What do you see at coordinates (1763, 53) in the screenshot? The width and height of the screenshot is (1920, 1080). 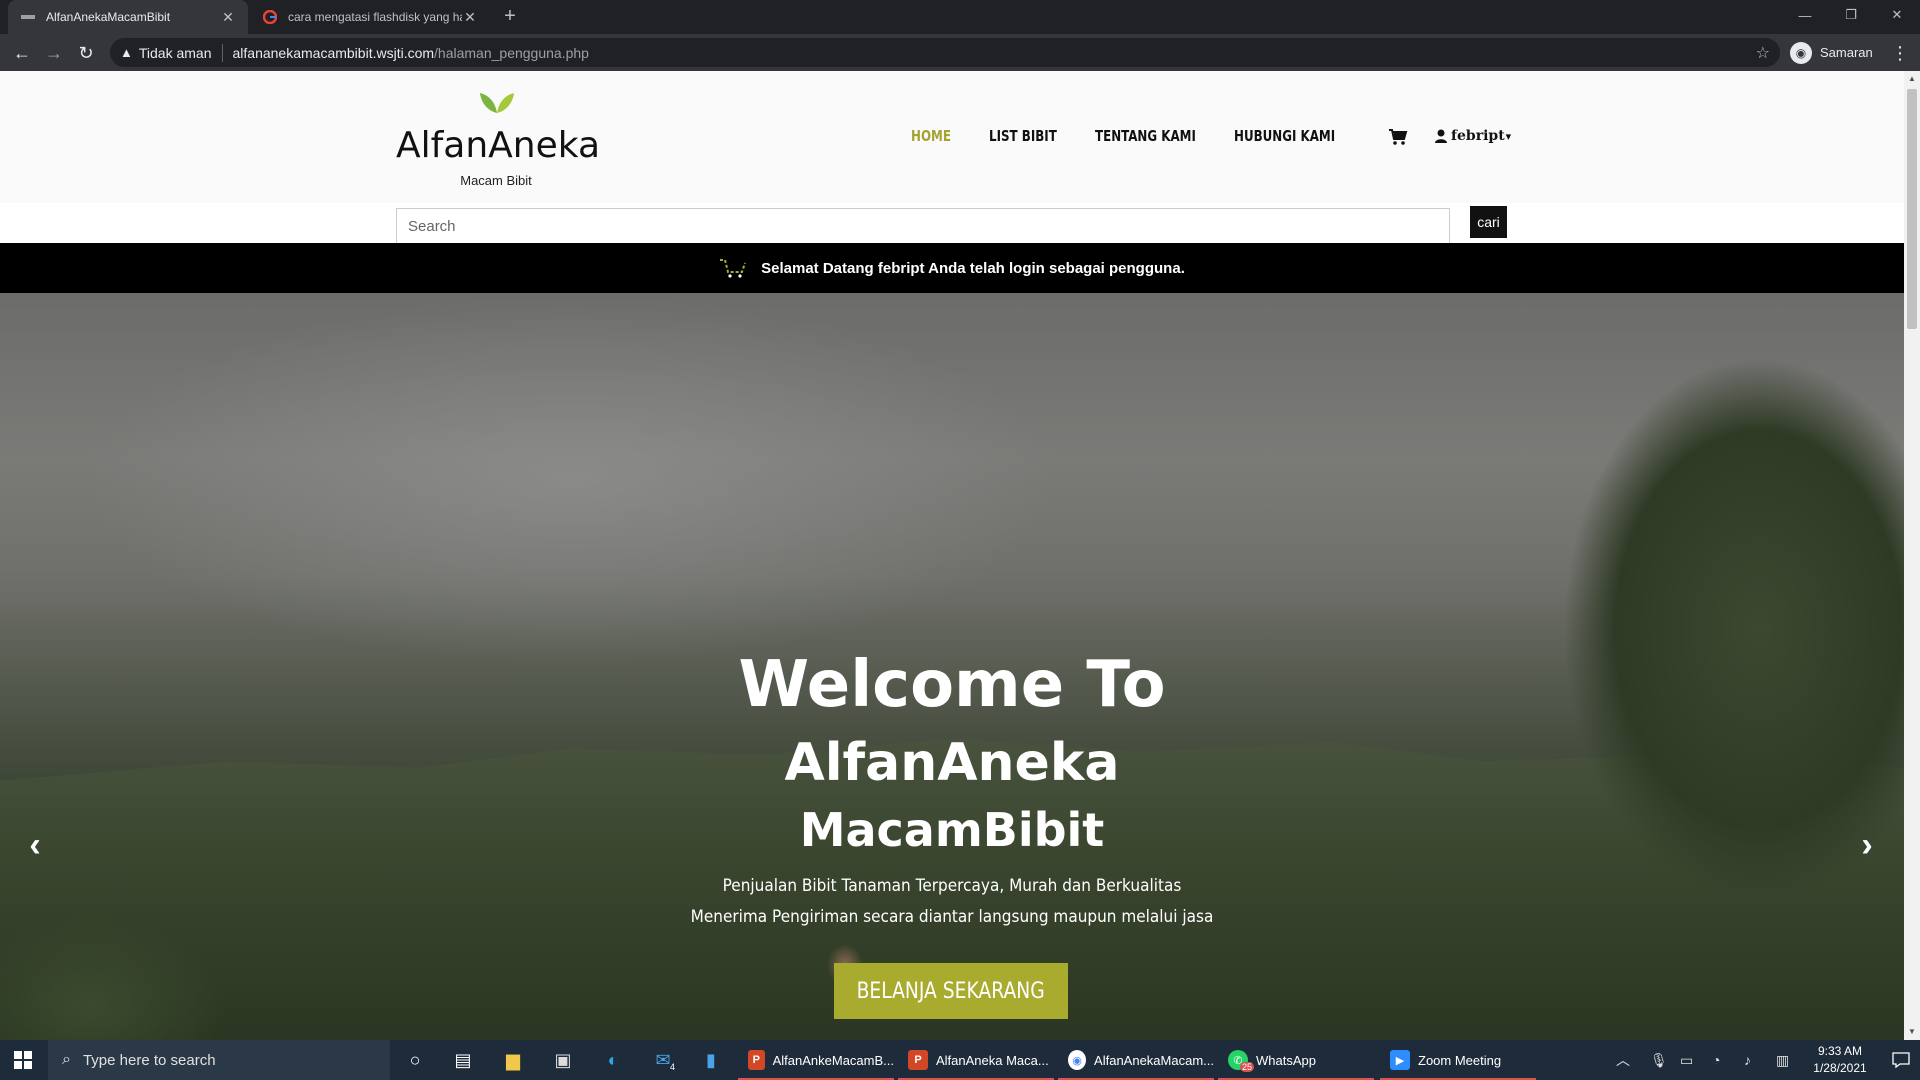 I see `bookmark-star-icon: ☆` at bounding box center [1763, 53].